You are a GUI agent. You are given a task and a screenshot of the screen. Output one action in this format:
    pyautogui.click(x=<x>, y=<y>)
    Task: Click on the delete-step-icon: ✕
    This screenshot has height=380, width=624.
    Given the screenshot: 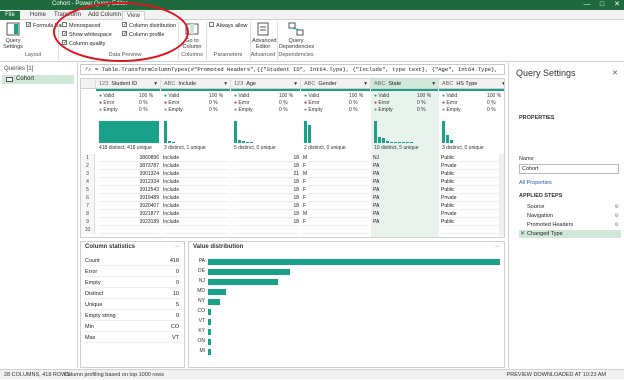 What is the action you would take?
    pyautogui.click(x=522, y=234)
    